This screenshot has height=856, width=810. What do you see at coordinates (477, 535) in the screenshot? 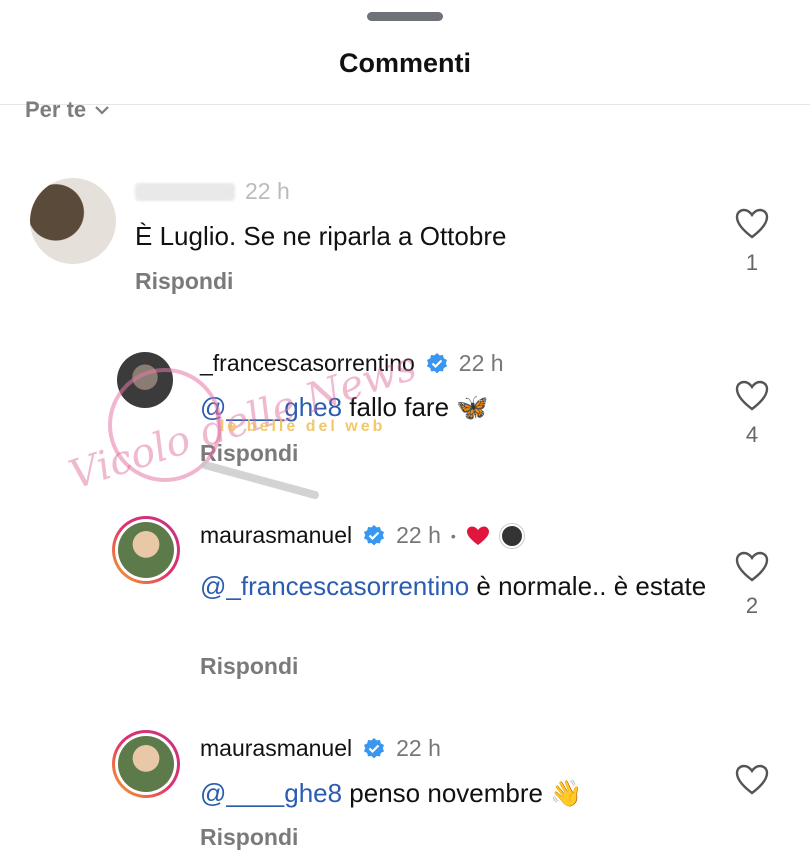
I see `creator-liked-heart-icon` at bounding box center [477, 535].